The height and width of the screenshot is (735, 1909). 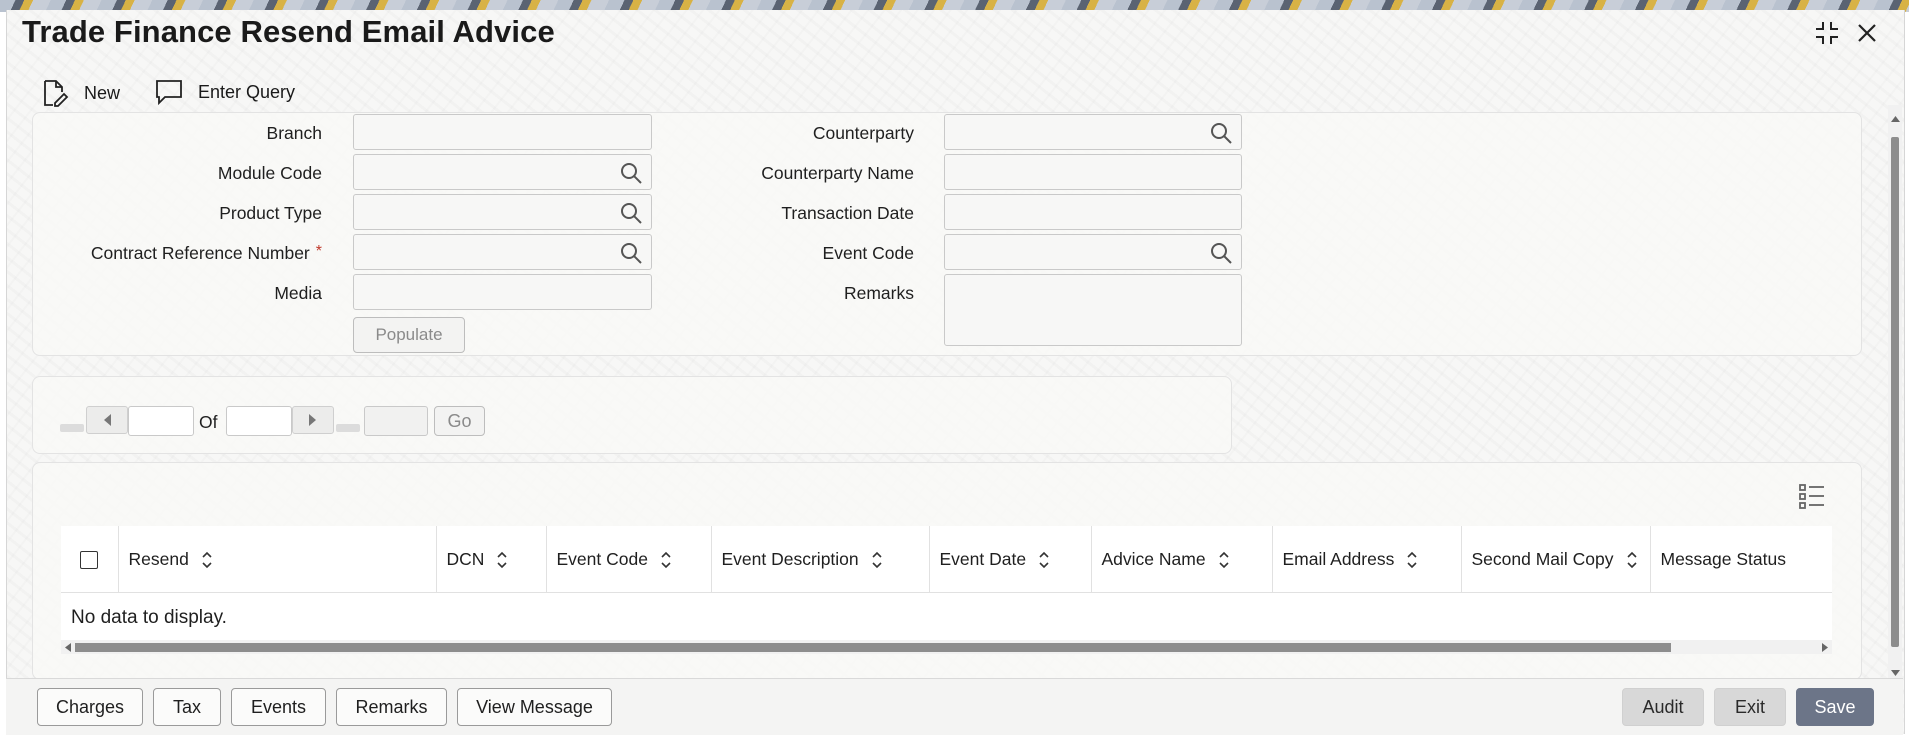 What do you see at coordinates (68, 647) in the screenshot?
I see `scroll-left-icon` at bounding box center [68, 647].